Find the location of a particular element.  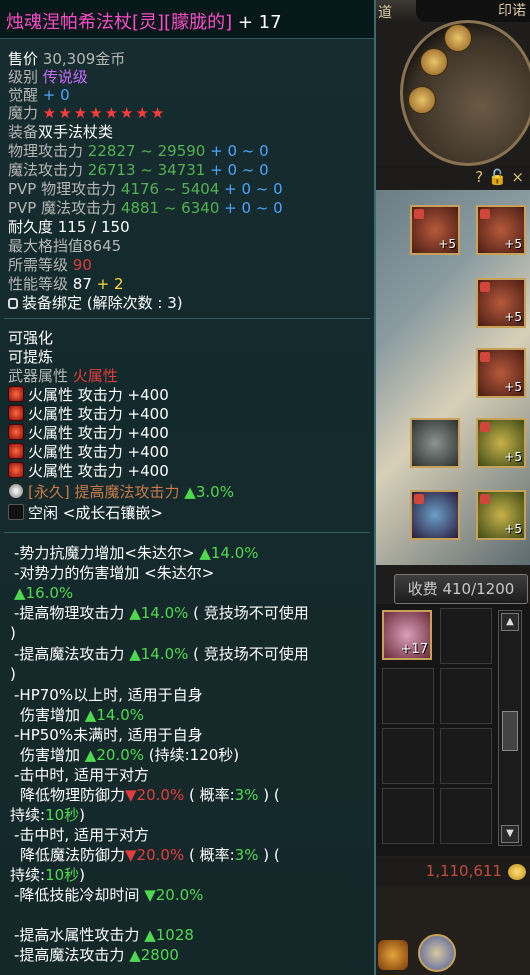

equip-slot-4: +5 is located at coordinates (501, 373).